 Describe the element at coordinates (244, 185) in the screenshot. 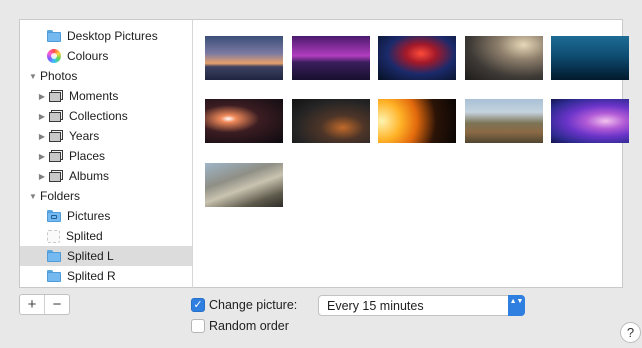

I see `thumb-yosemite` at that location.